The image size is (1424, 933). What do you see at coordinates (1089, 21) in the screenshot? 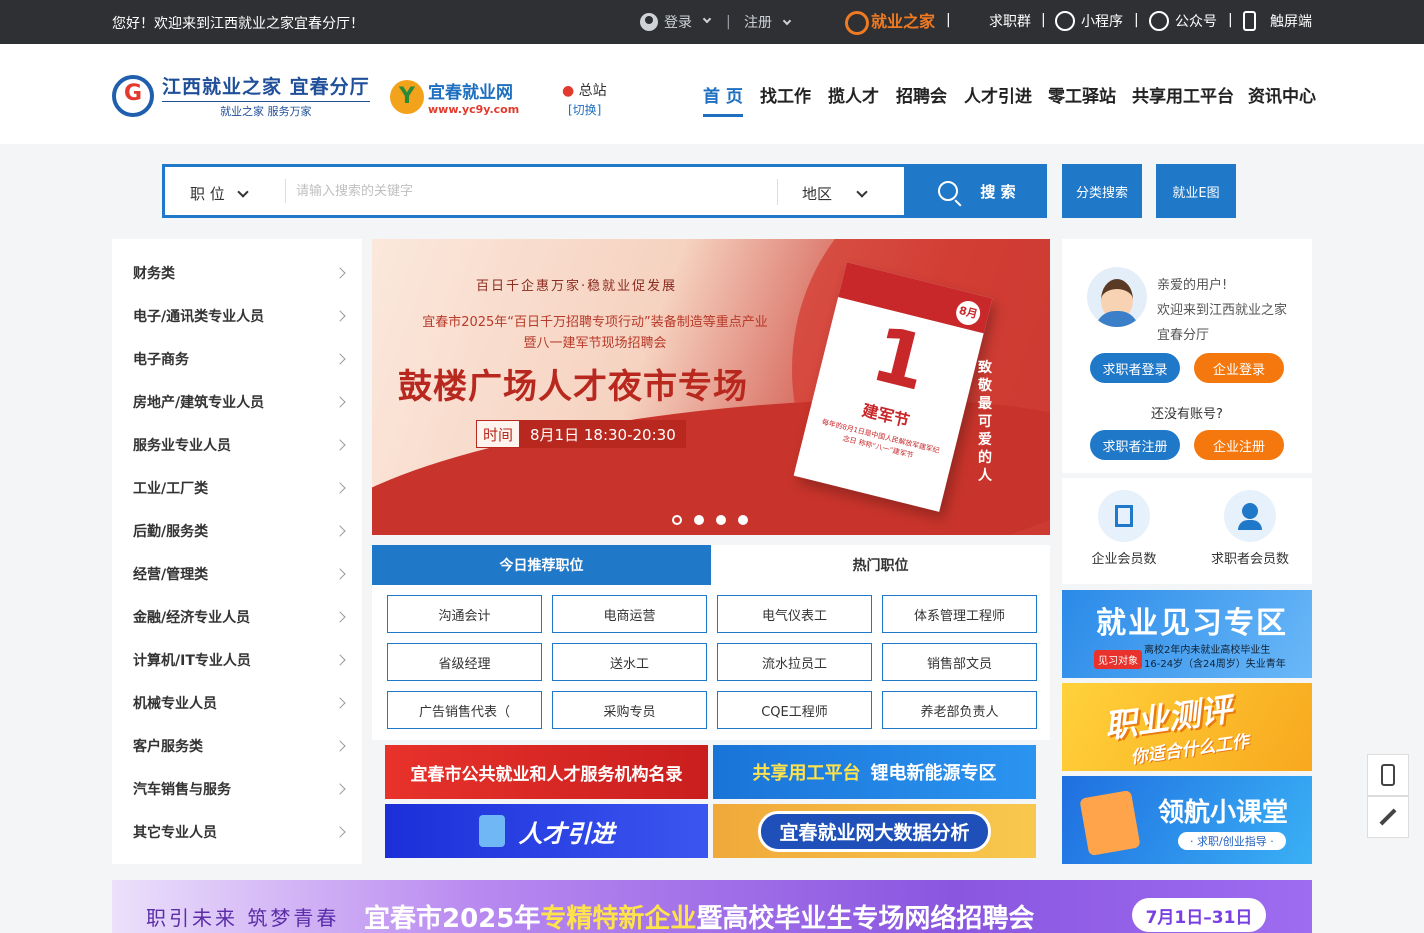
I see `mini-program-link: 小程序` at bounding box center [1089, 21].